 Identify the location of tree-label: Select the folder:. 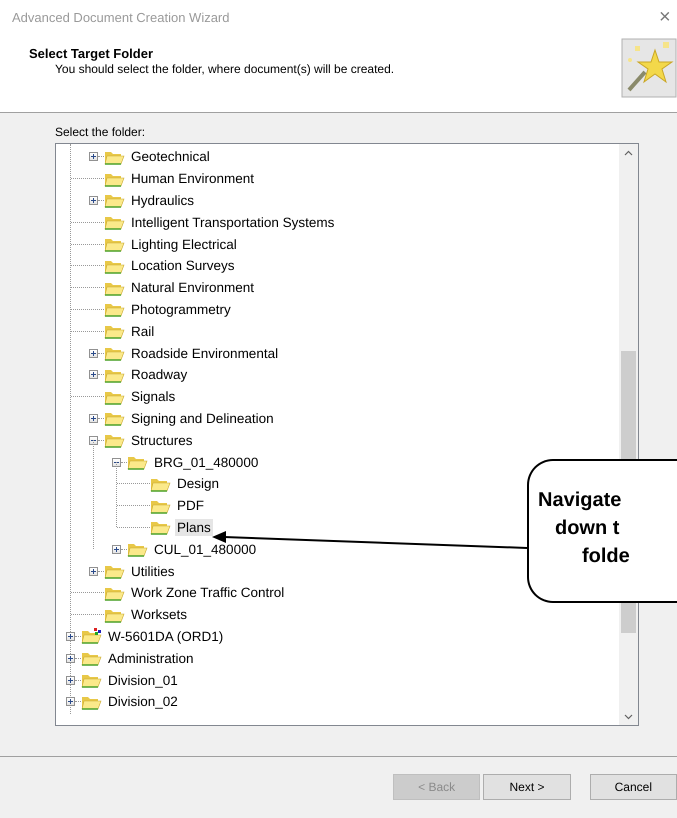
(100, 133).